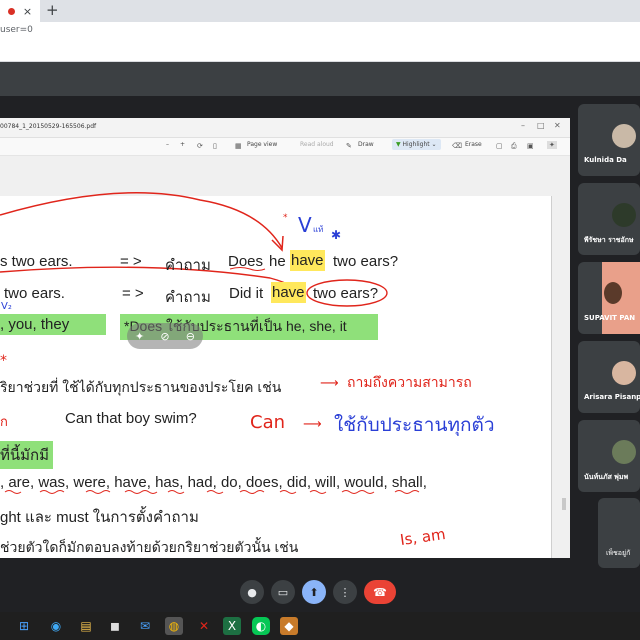 This screenshot has height=640, width=640. I want to click on line2-left: two ears., so click(34, 293).